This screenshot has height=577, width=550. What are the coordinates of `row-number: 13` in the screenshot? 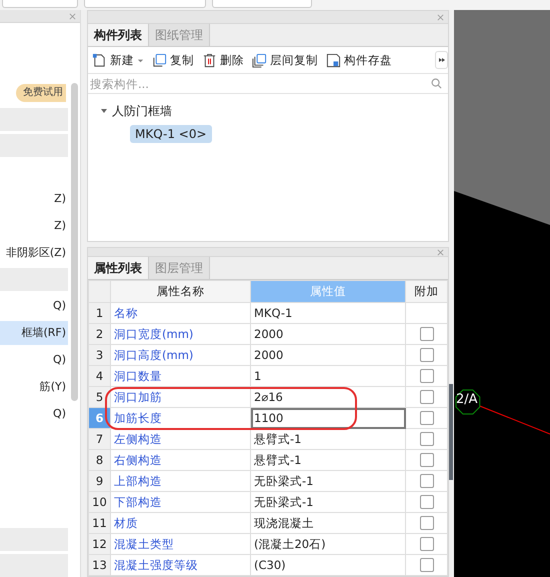 It's located at (99, 565).